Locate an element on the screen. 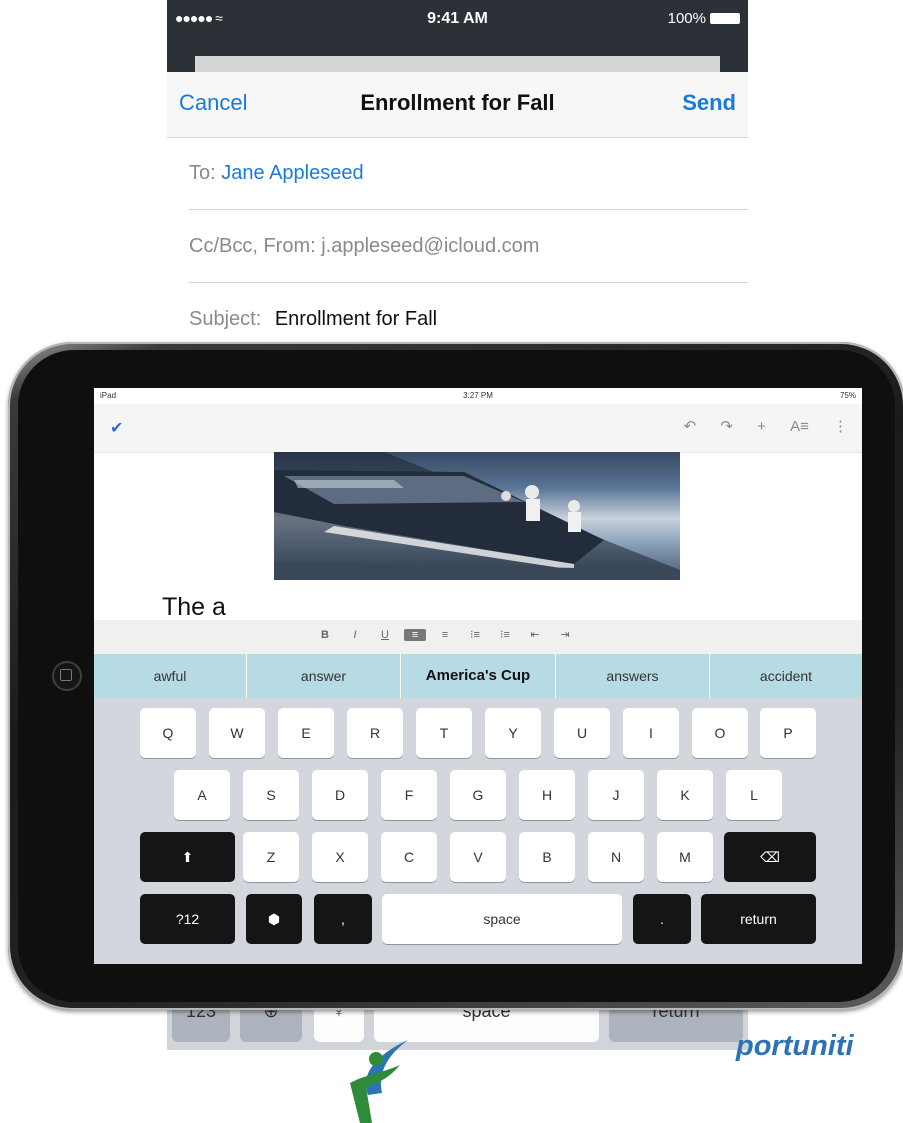 Image resolution: width=903 pixels, height=1123 pixels. backspace-key: ⌫ is located at coordinates (770, 857).